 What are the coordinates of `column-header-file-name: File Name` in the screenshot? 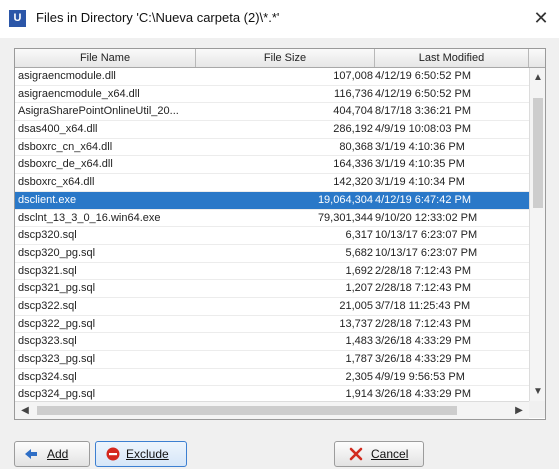 It's located at (105, 58).